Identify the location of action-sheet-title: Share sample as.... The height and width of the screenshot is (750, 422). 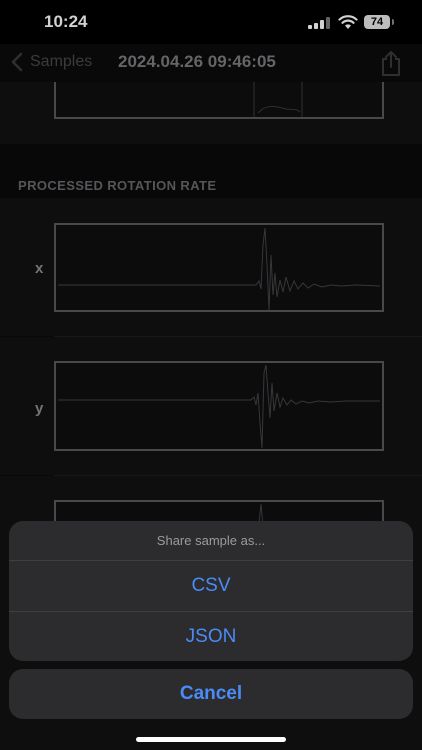
(211, 540).